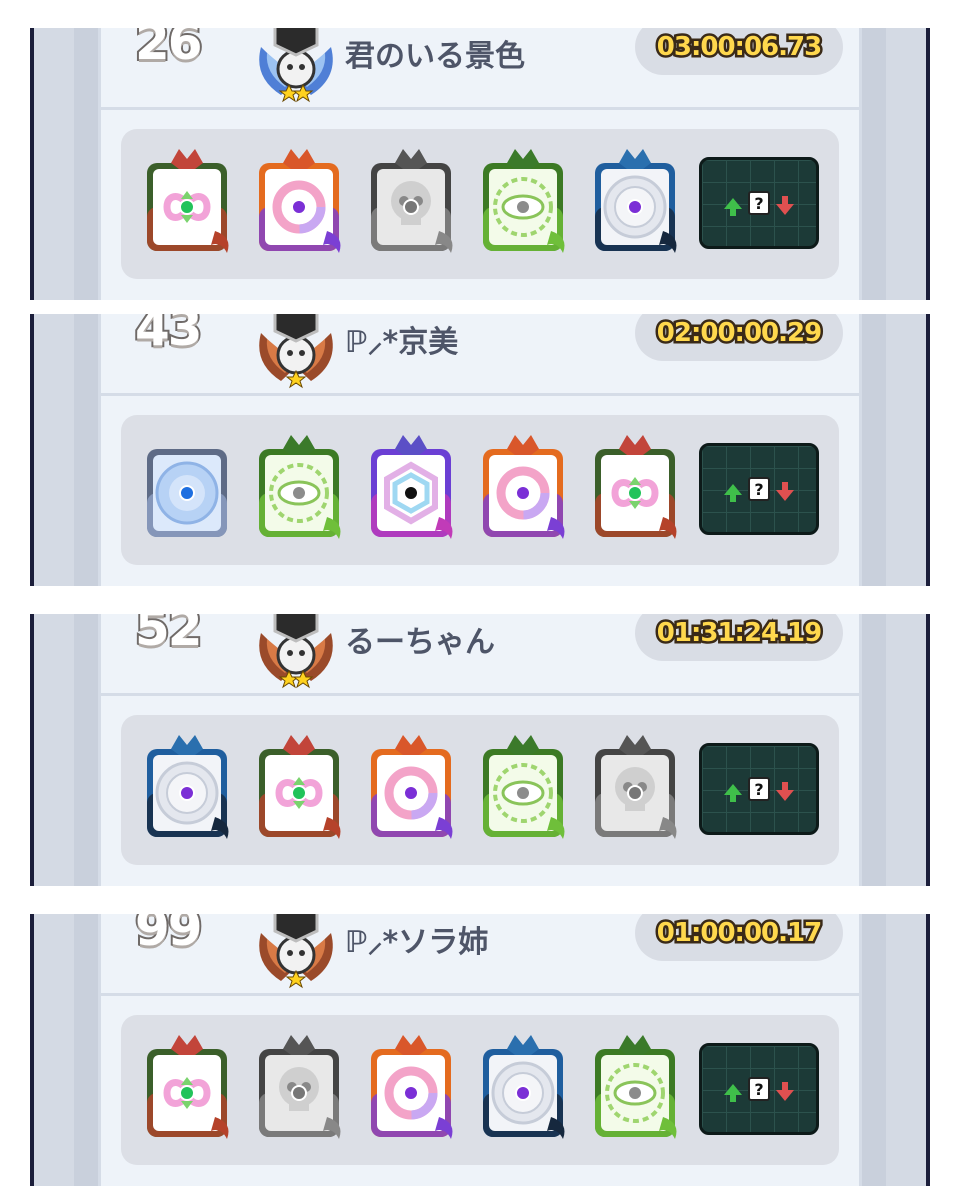 The height and width of the screenshot is (1200, 960). I want to click on time-pill: 03:00:06.73, so click(739, 51).